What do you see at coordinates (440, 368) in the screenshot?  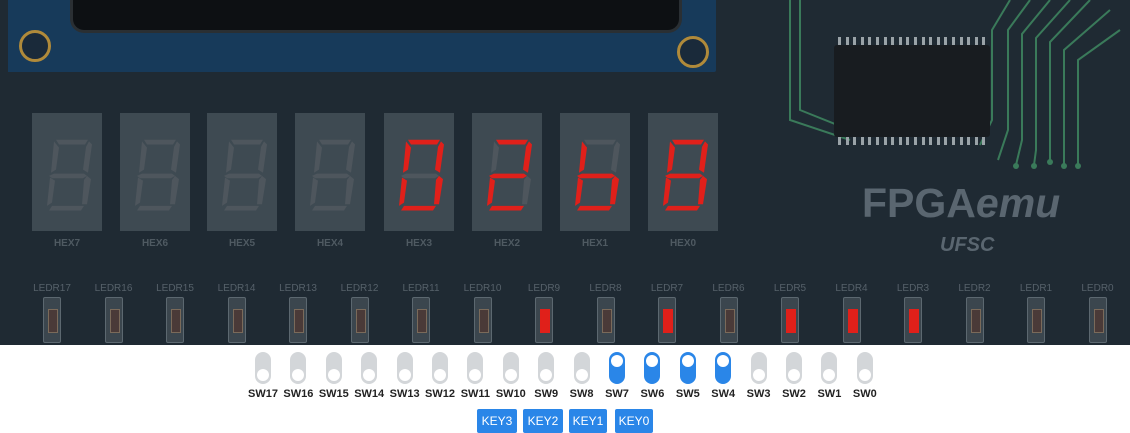 I see `switch-sw12` at bounding box center [440, 368].